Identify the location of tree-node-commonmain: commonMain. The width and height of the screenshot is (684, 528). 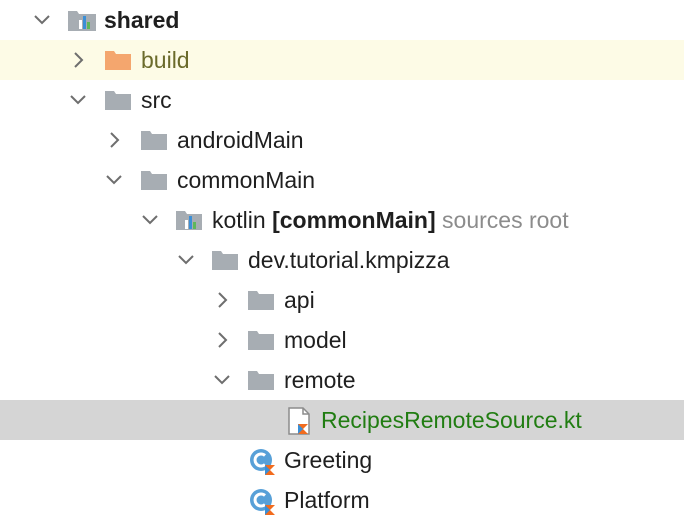
(342, 180).